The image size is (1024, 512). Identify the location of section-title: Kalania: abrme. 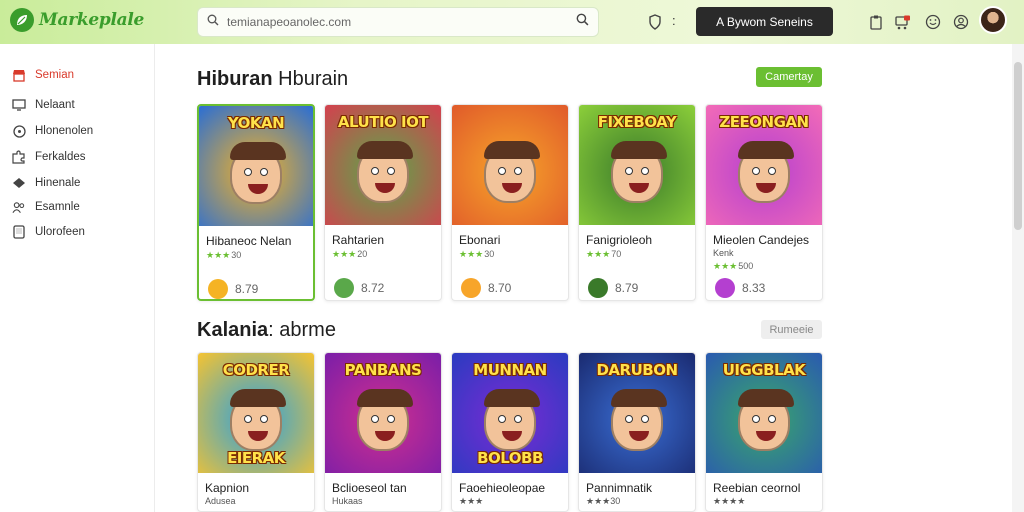
(266, 330).